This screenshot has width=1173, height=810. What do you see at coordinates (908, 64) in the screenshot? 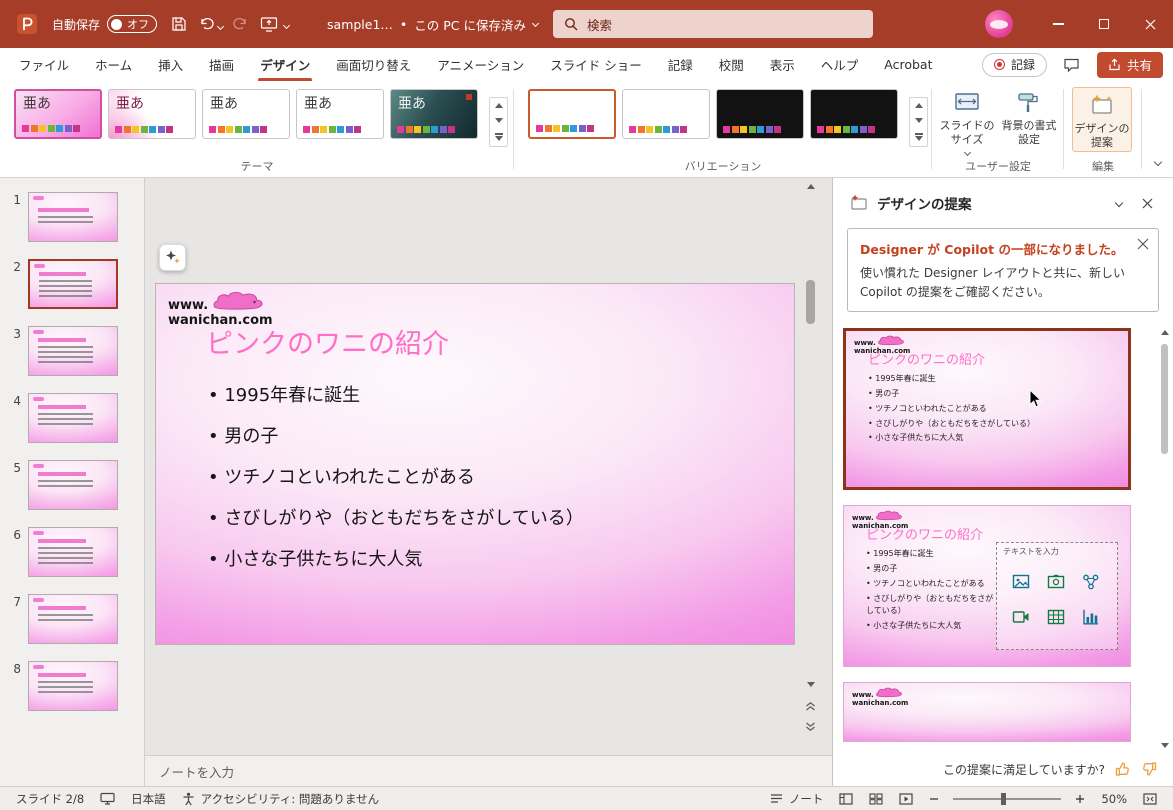
I see `tab-acrobat: Acrobat` at bounding box center [908, 64].